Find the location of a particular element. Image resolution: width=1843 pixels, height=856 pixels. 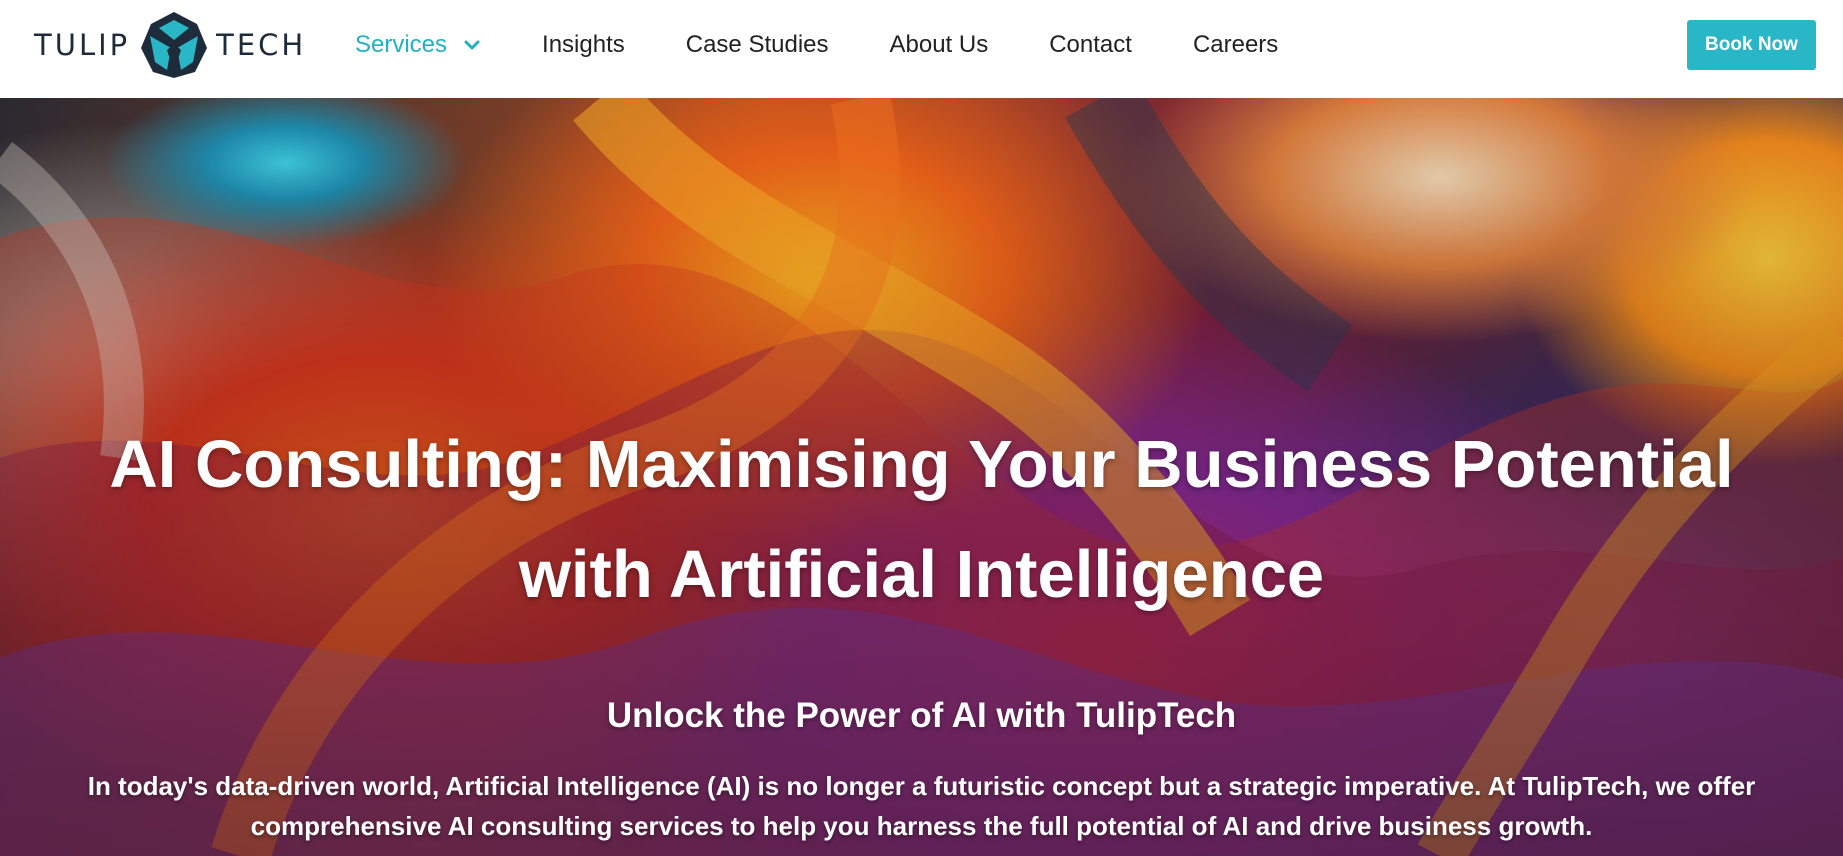

logo-text-left: TULIP is located at coordinates (82, 44).